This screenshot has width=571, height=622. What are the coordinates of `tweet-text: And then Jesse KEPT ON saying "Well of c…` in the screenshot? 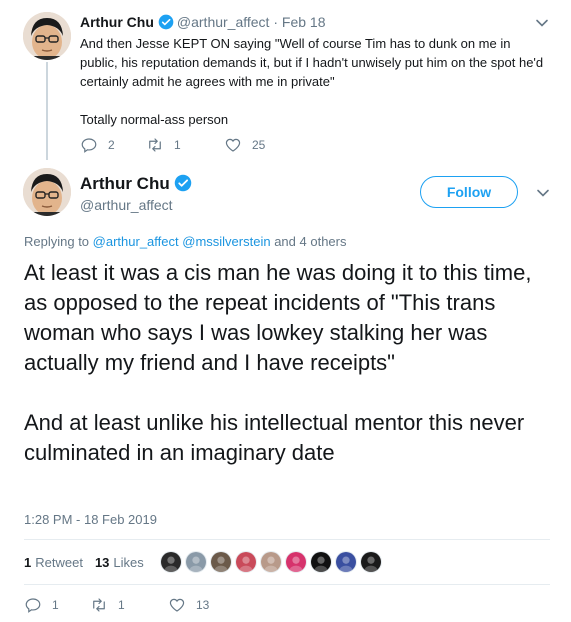 It's located at (312, 81).